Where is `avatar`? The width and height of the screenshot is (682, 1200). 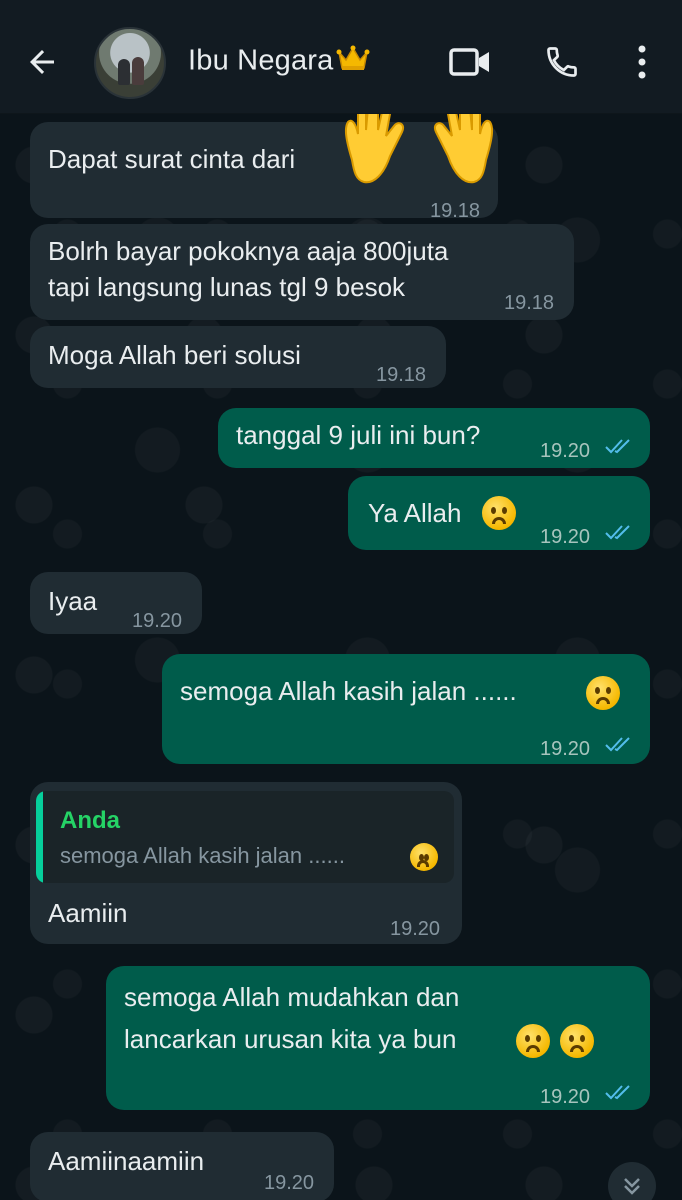 avatar is located at coordinates (130, 63).